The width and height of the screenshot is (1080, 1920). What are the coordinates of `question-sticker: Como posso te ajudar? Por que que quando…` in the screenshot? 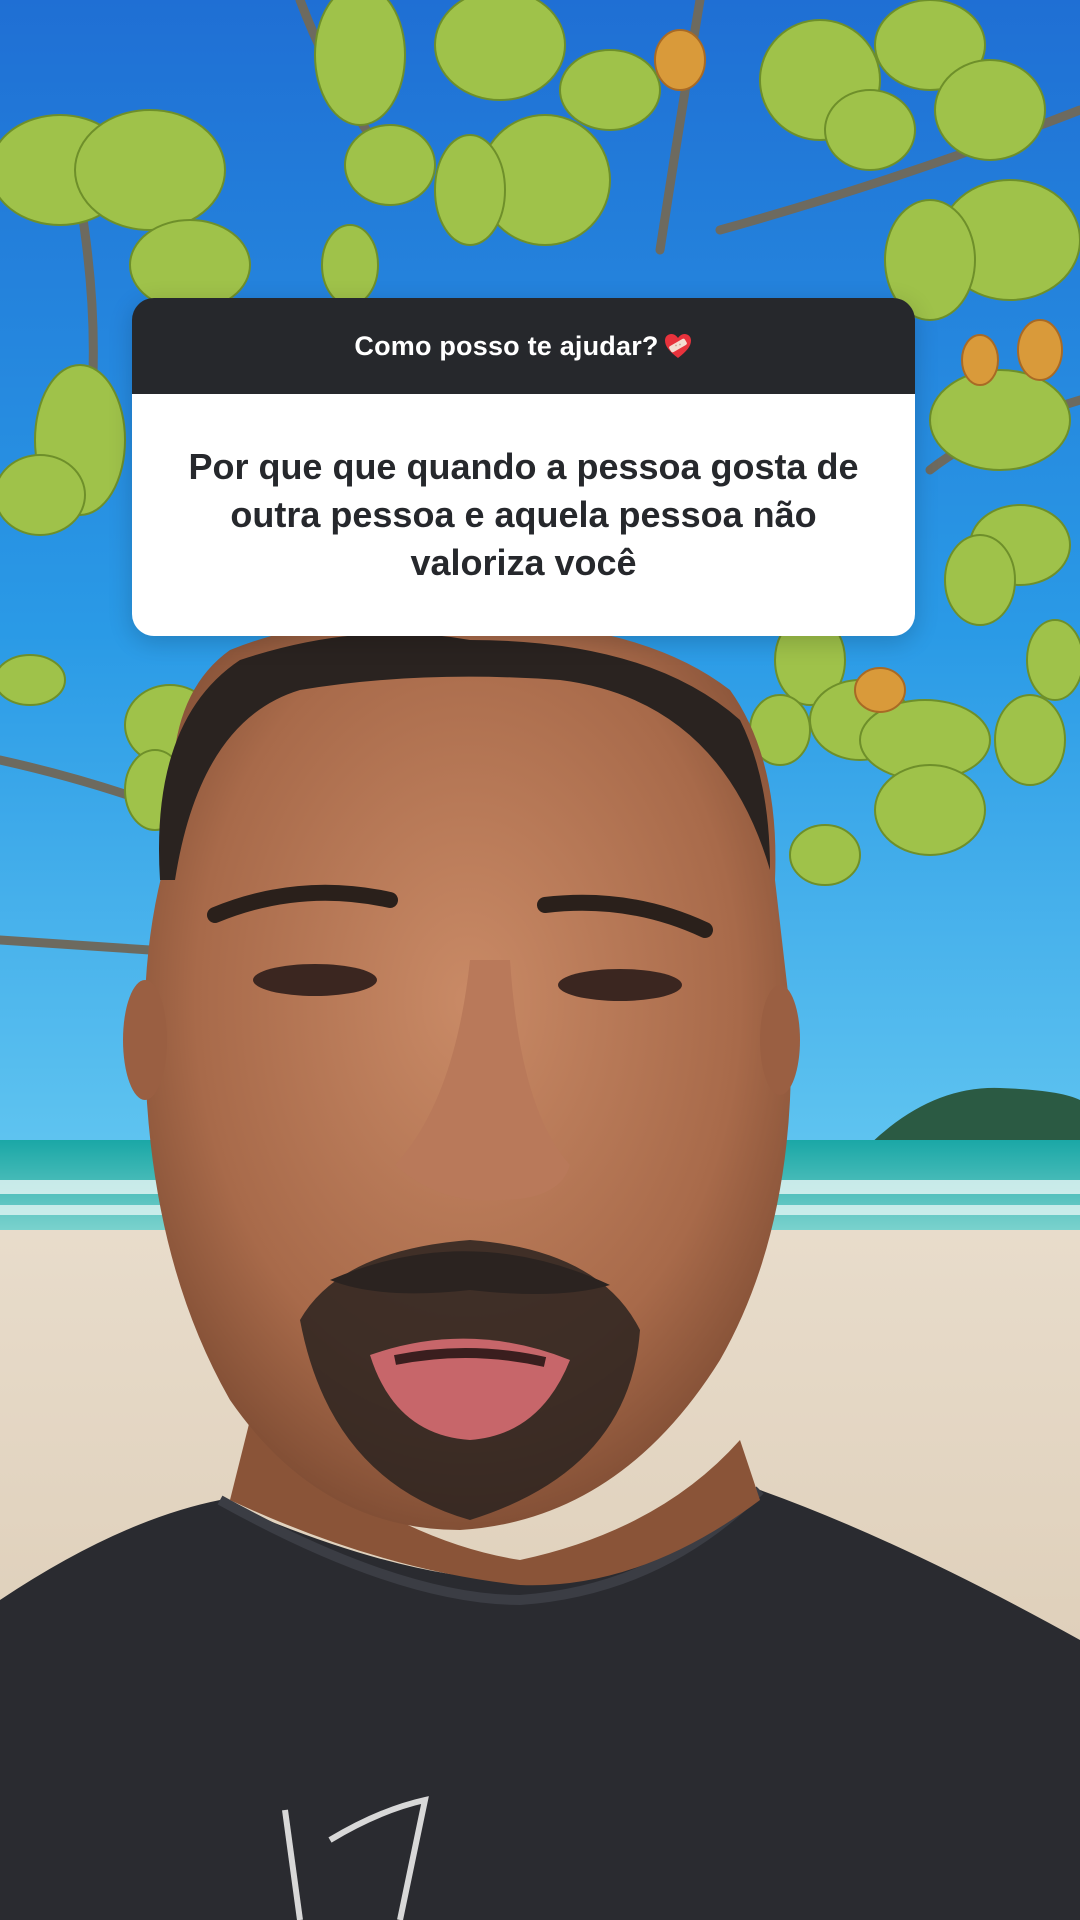 It's located at (523, 467).